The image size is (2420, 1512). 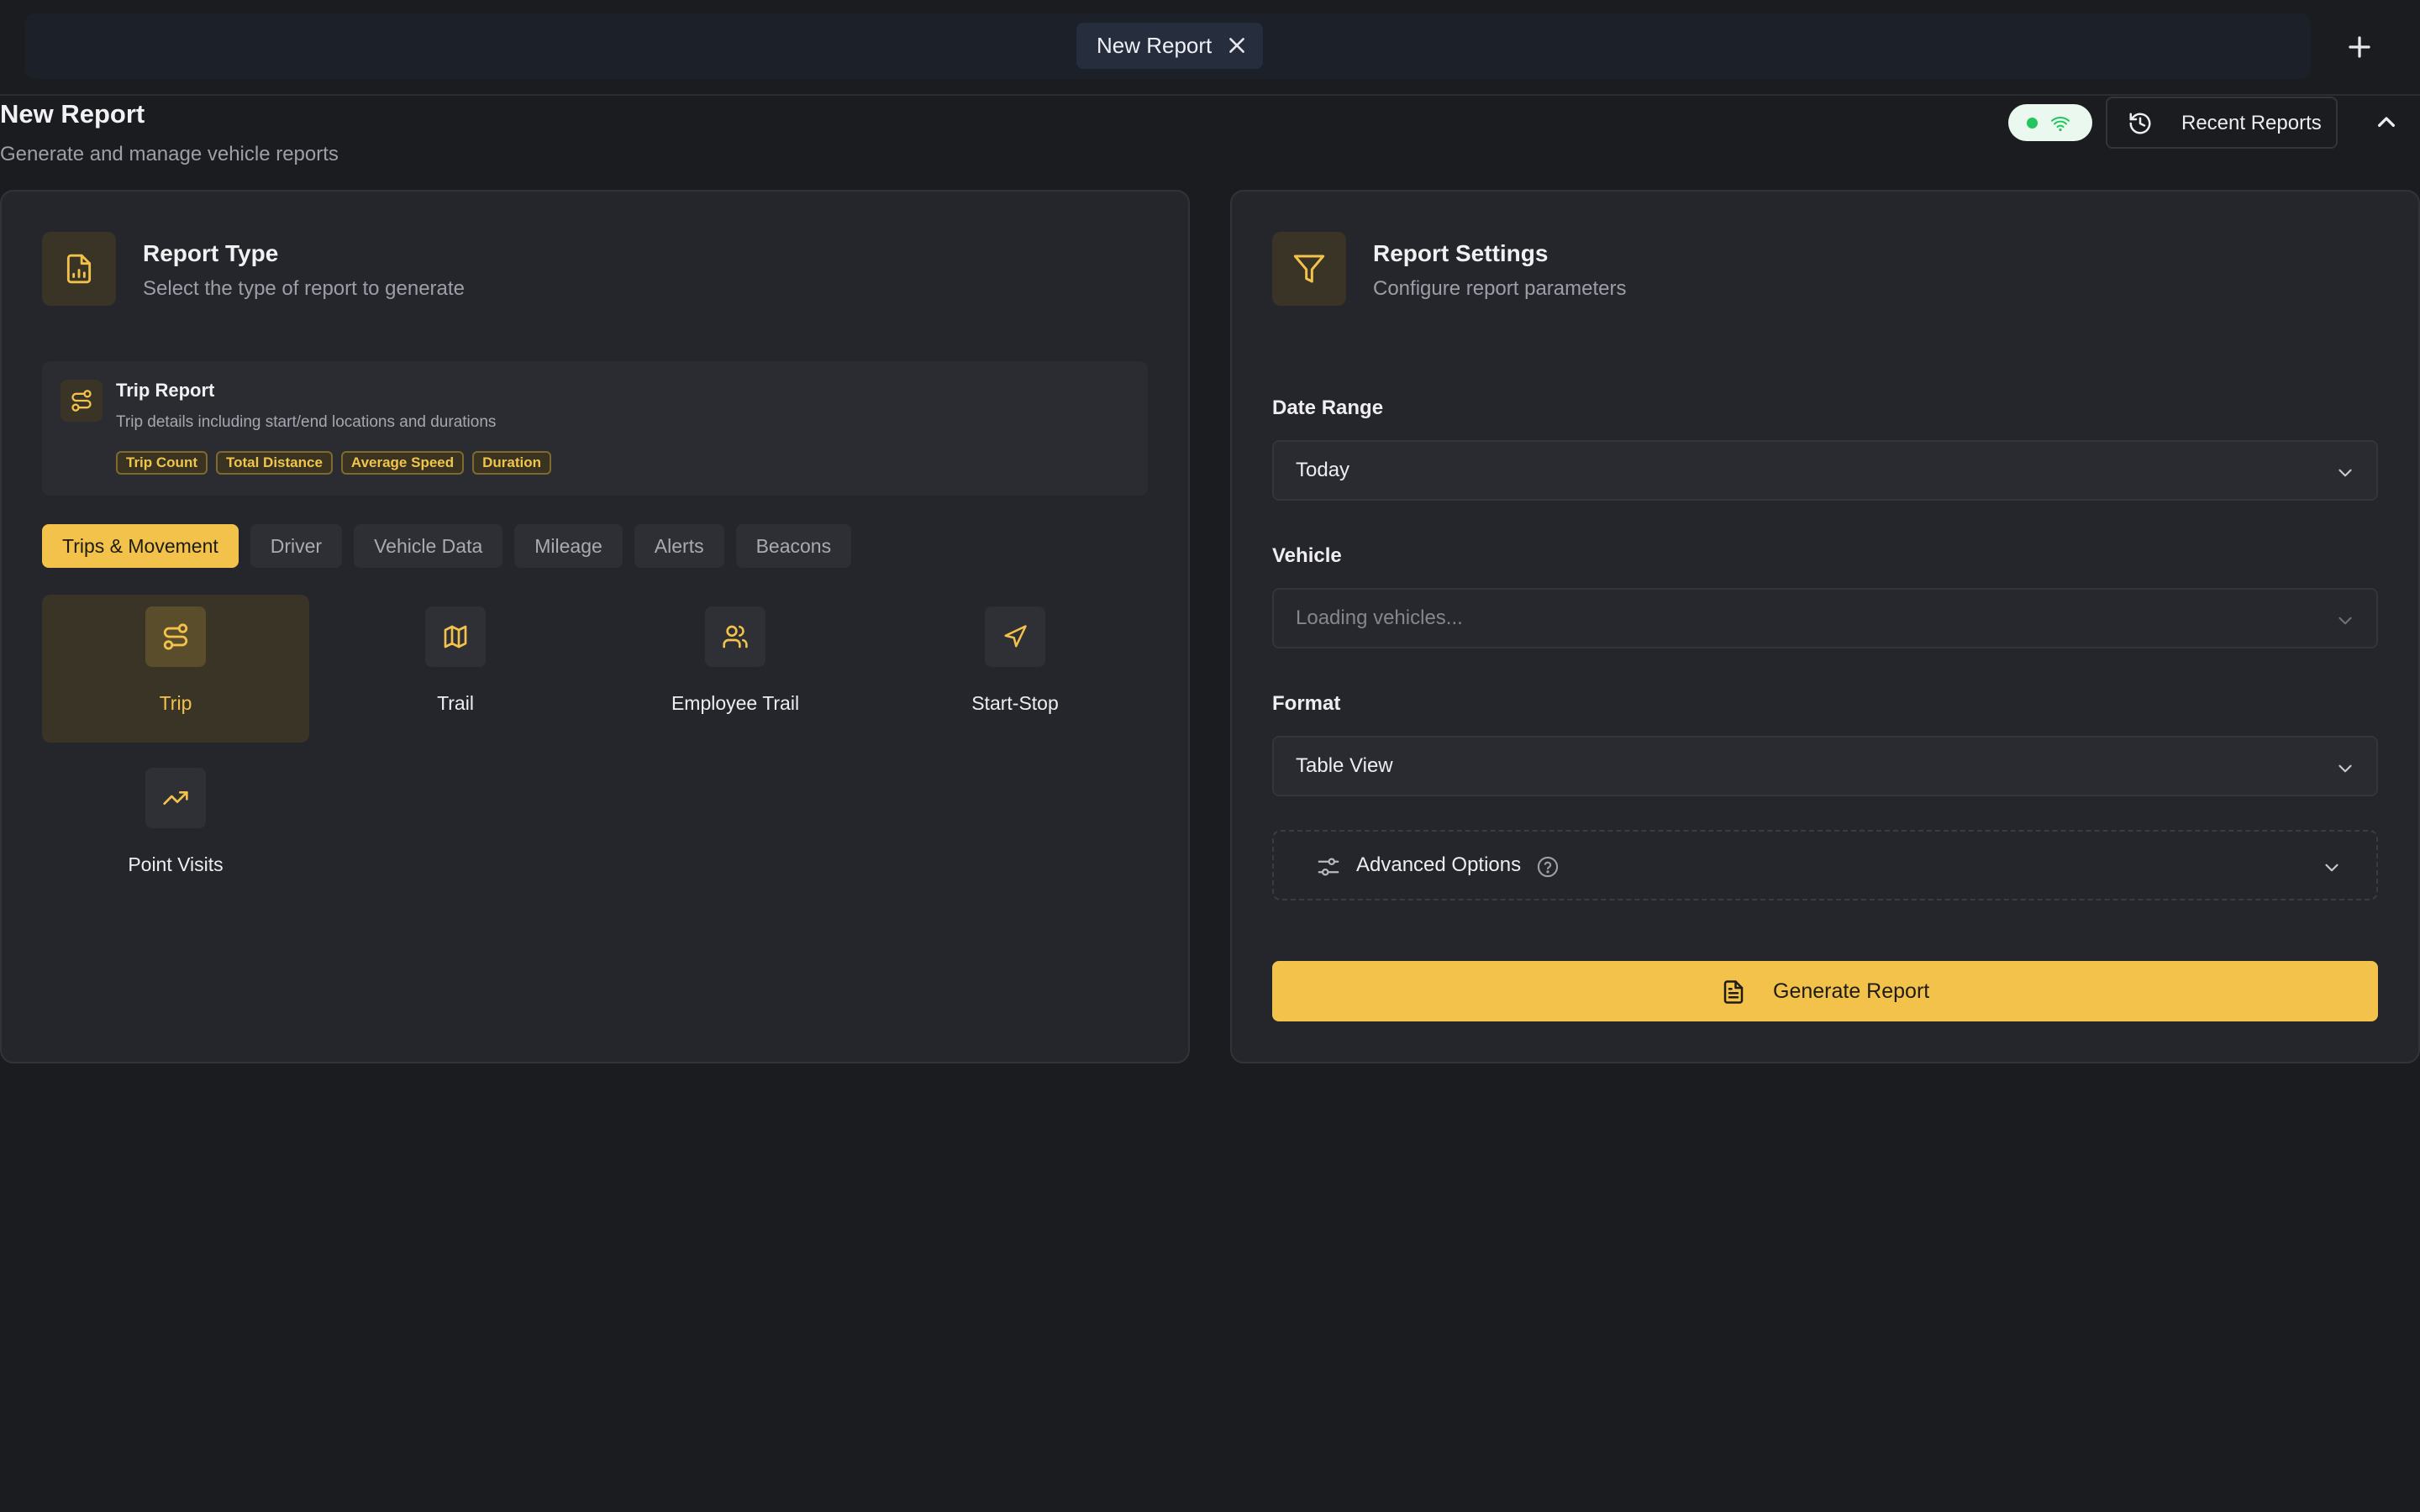 I want to click on selected-report-title: Trip Report, so click(x=165, y=390).